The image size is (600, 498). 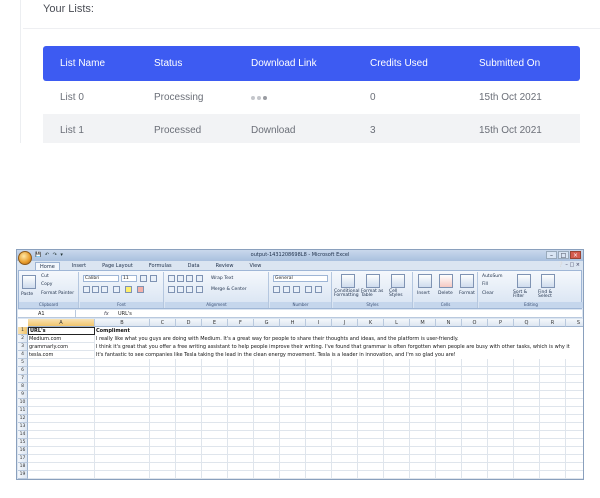 I want to click on row-header: 5, so click(x=23, y=363).